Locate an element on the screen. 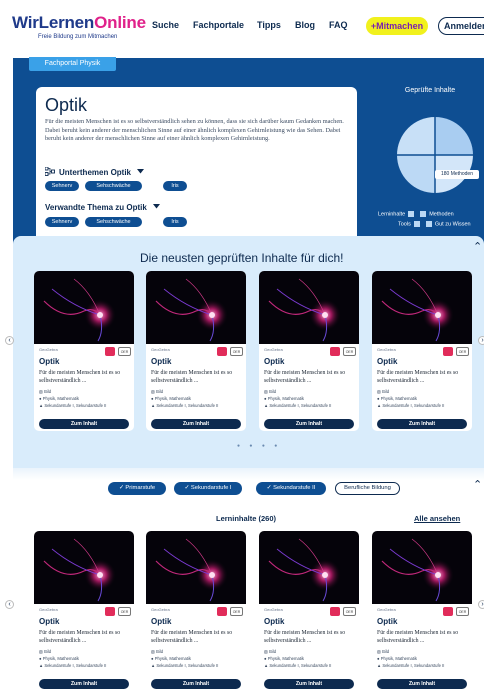 This screenshot has height=692, width=484. related-sehnerv: Sehnerv is located at coordinates (62, 222).